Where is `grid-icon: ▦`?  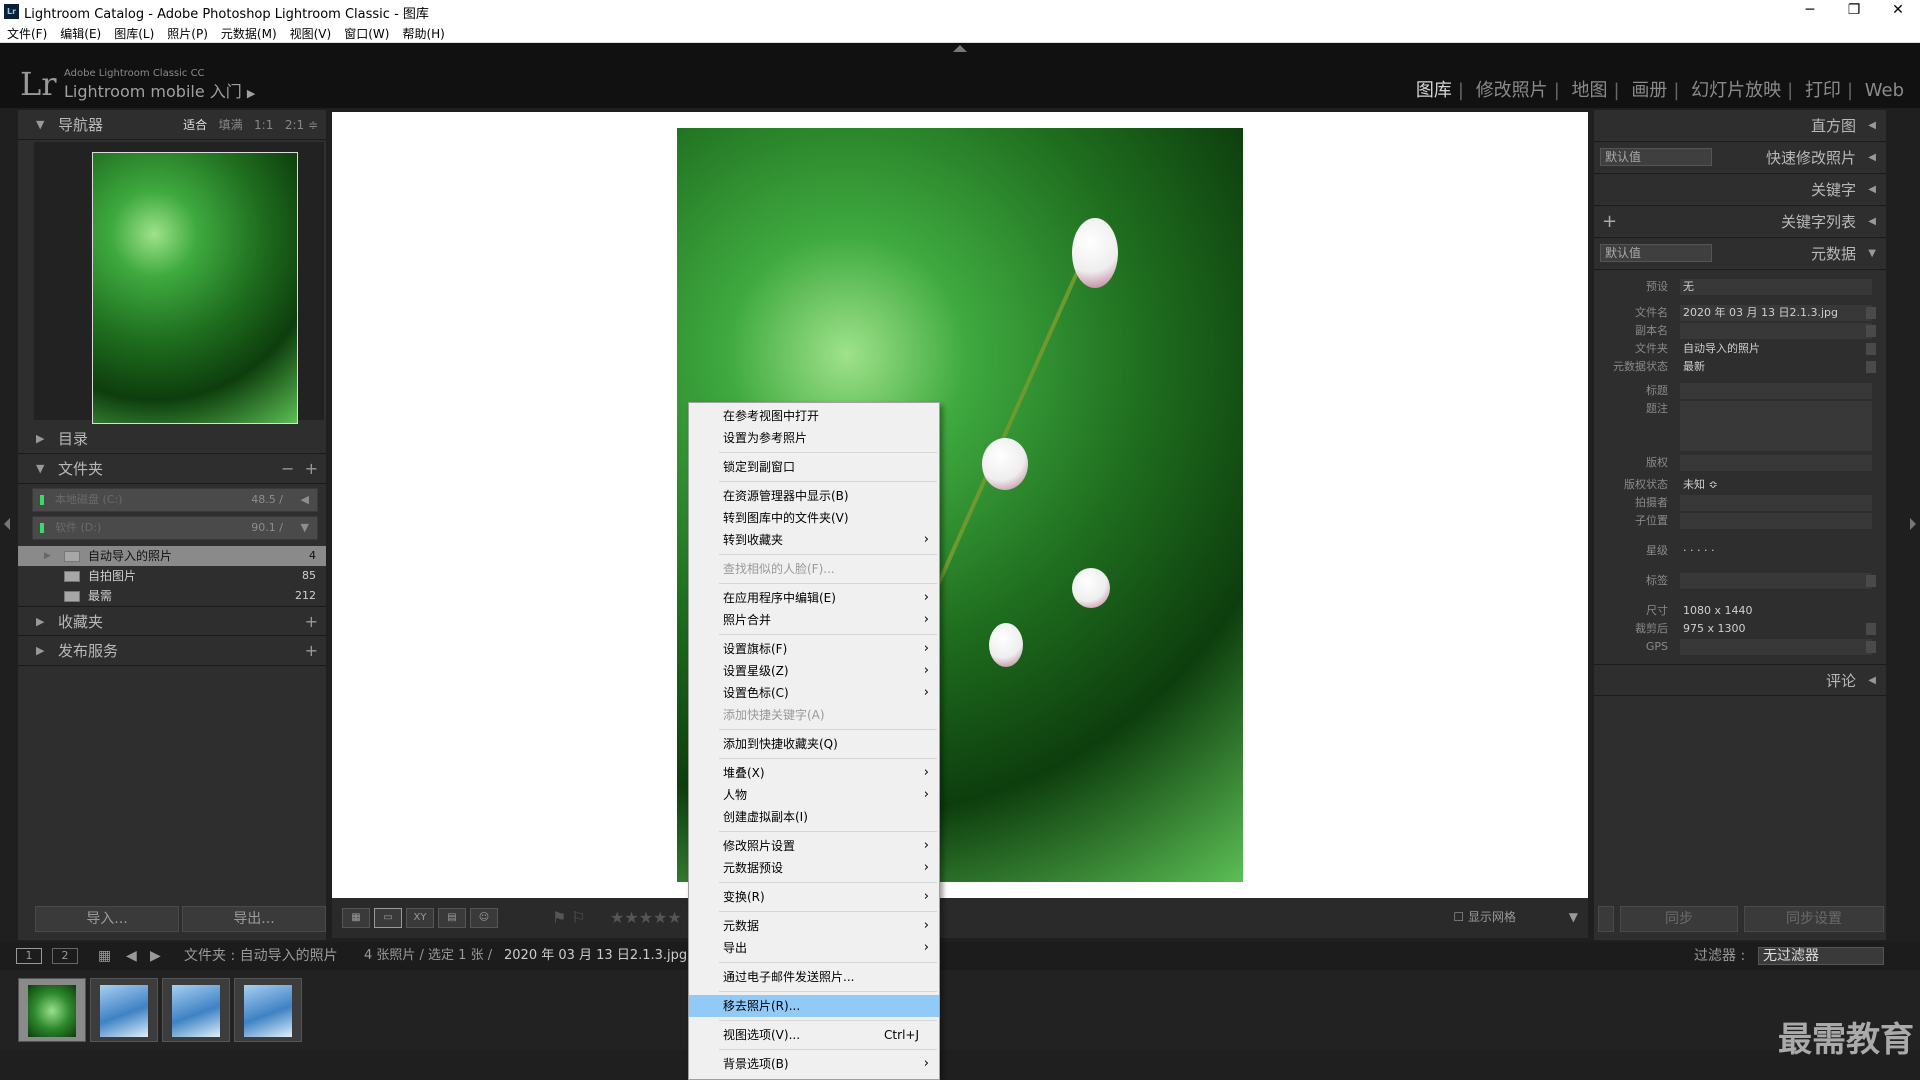 grid-icon: ▦ is located at coordinates (104, 956).